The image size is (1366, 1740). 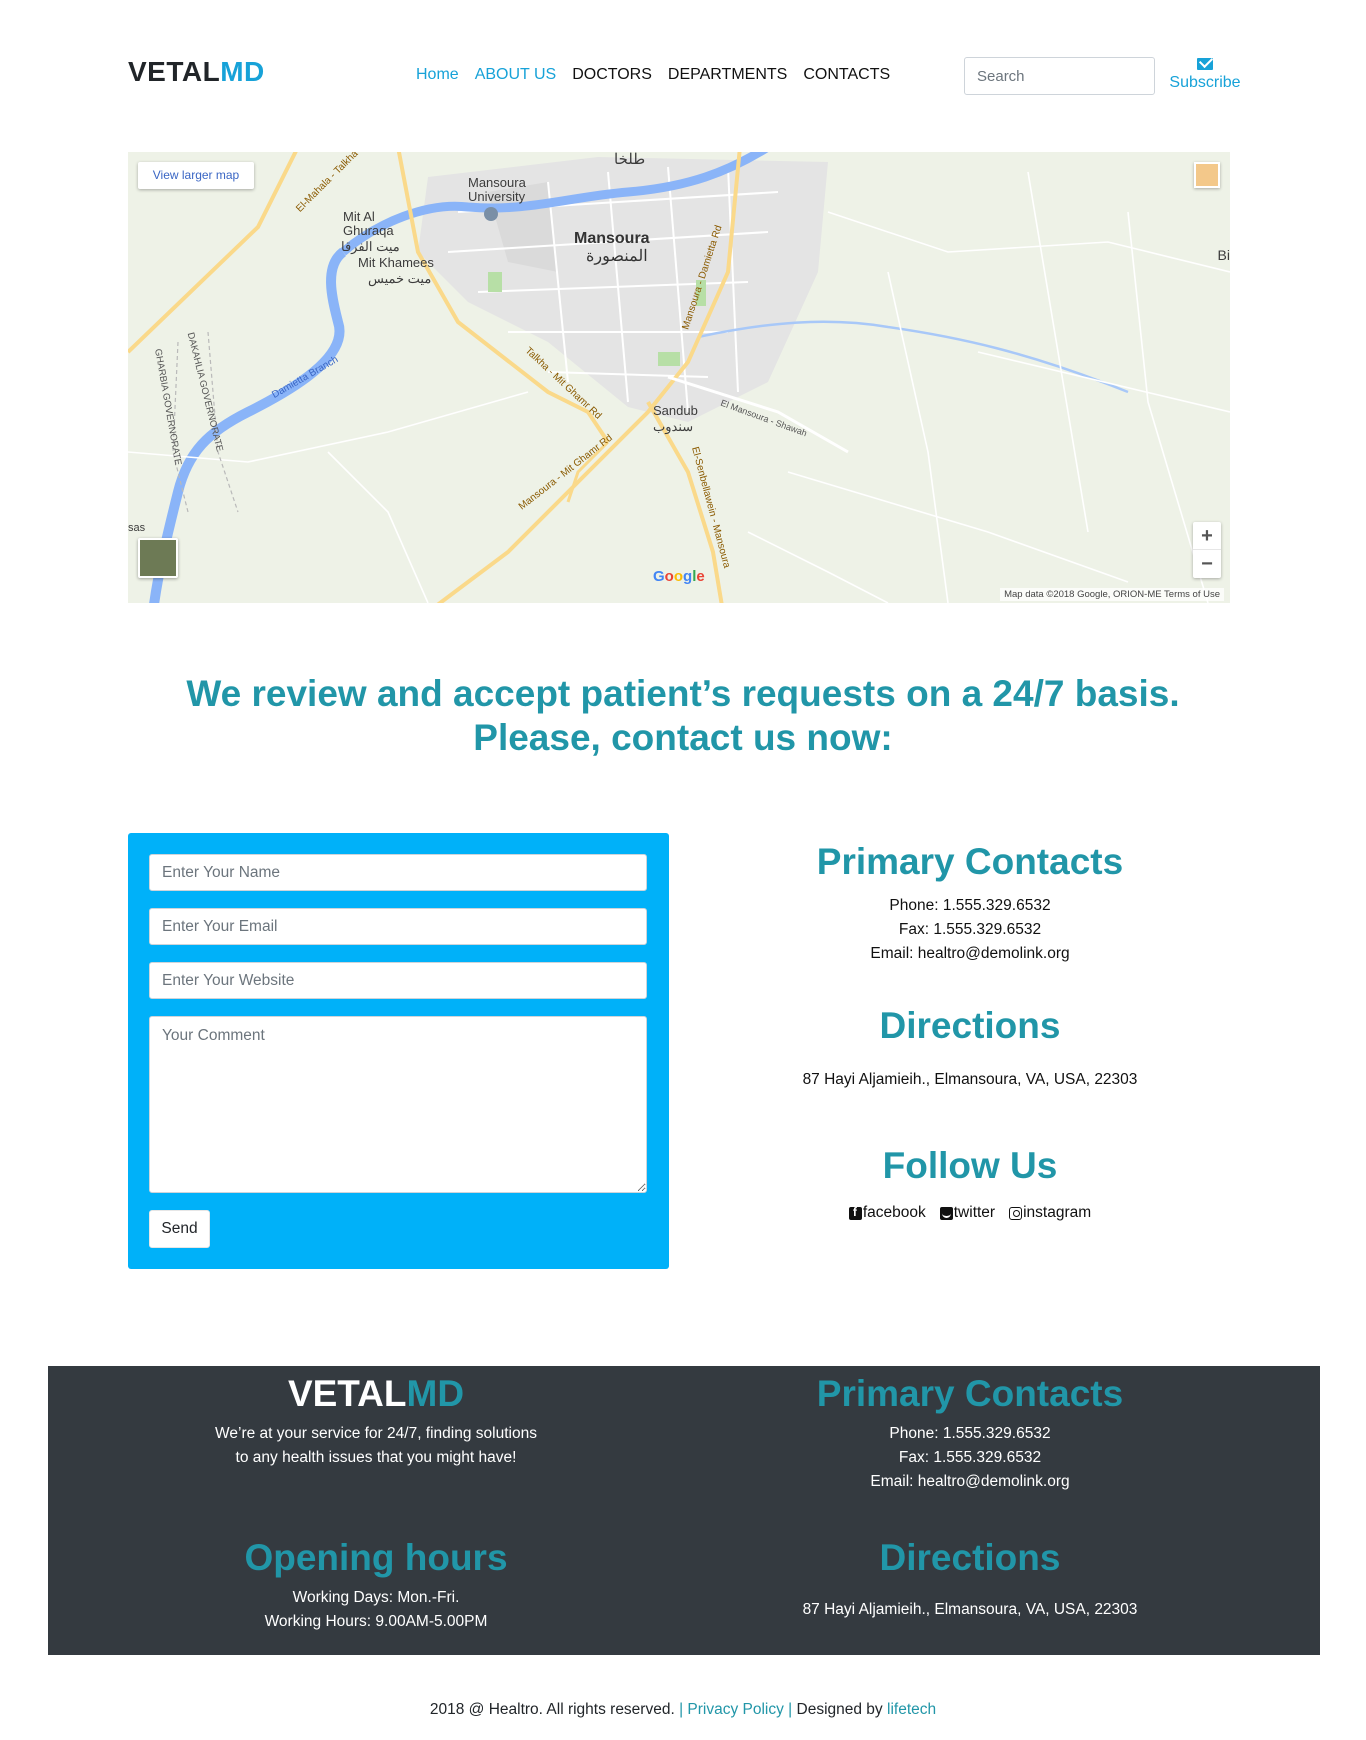 I want to click on email-text: Email: healtro@demolink.org, so click(x=970, y=953).